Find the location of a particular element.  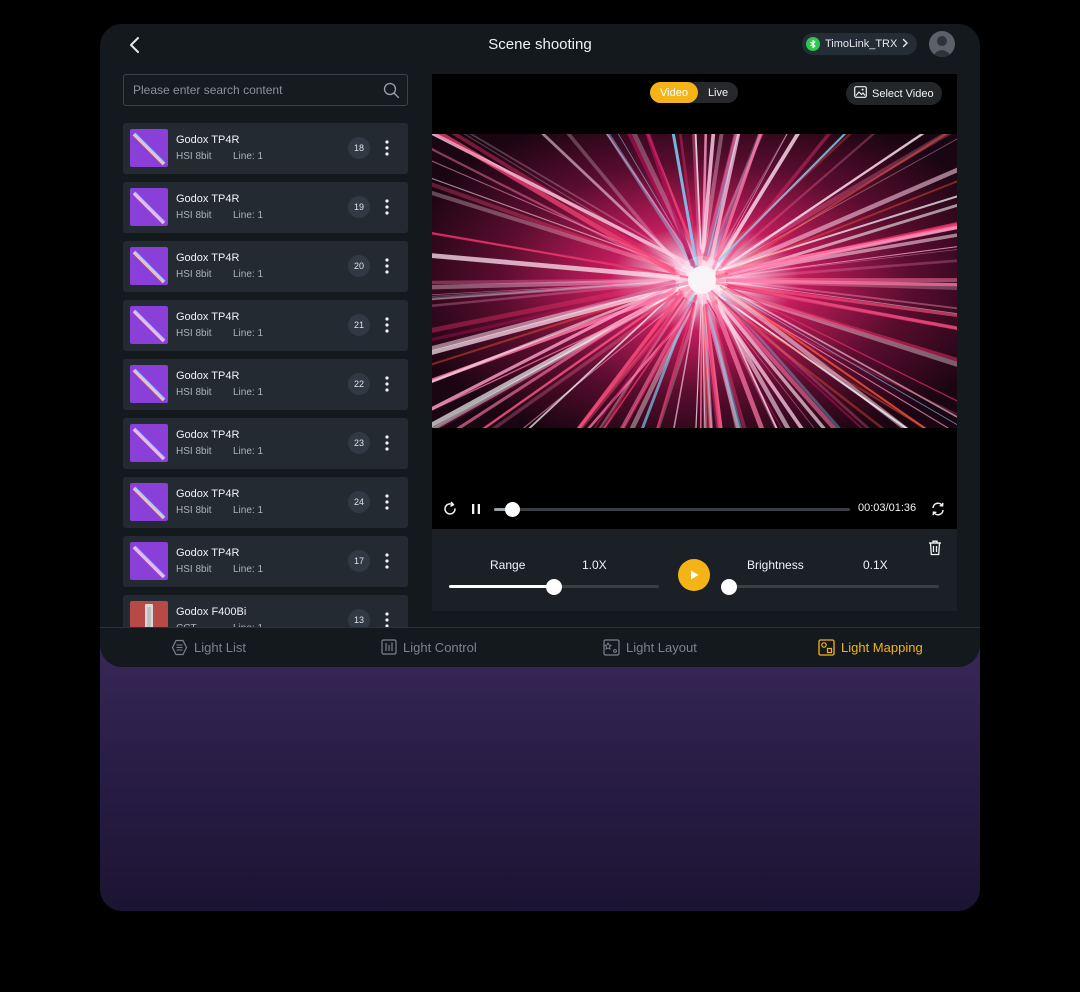

device-selector: TimoLink_TRX is located at coordinates (860, 44).